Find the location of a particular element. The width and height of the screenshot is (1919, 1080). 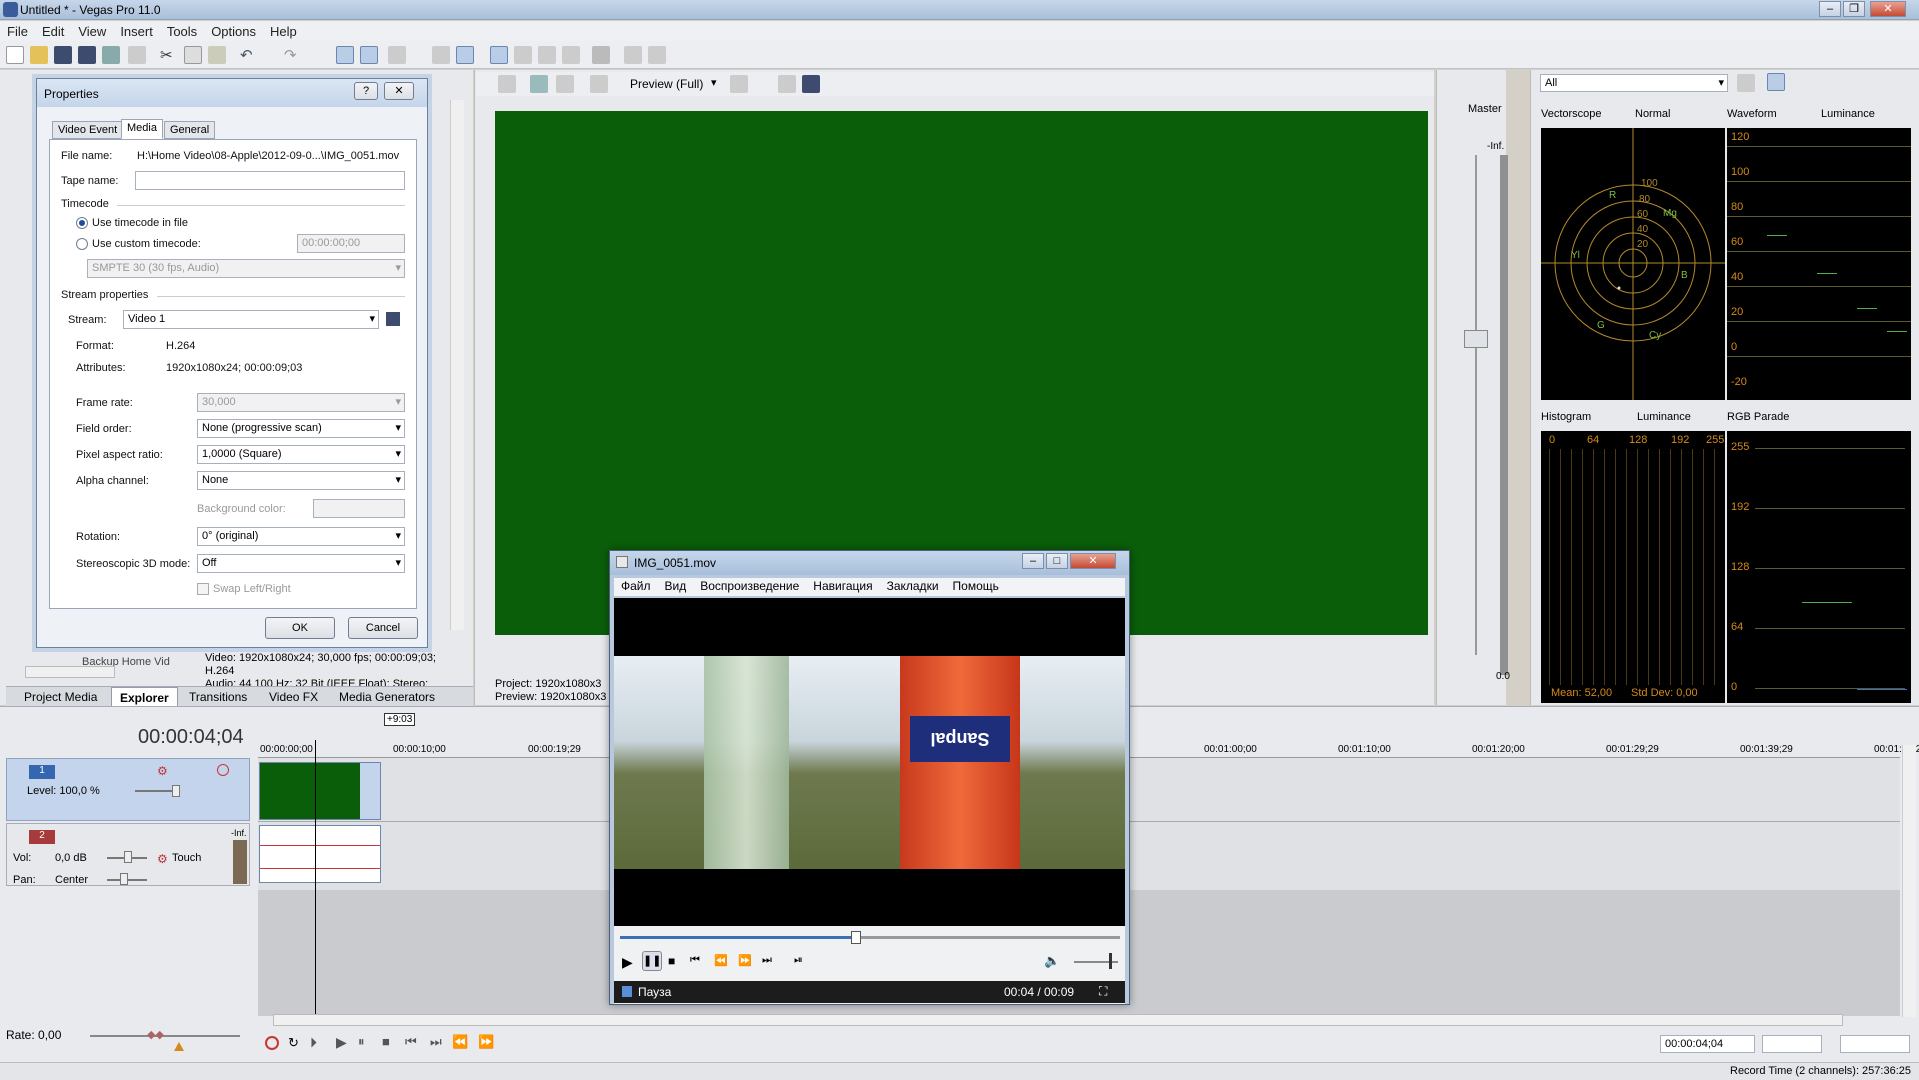

render-icon is located at coordinates (111, 55).